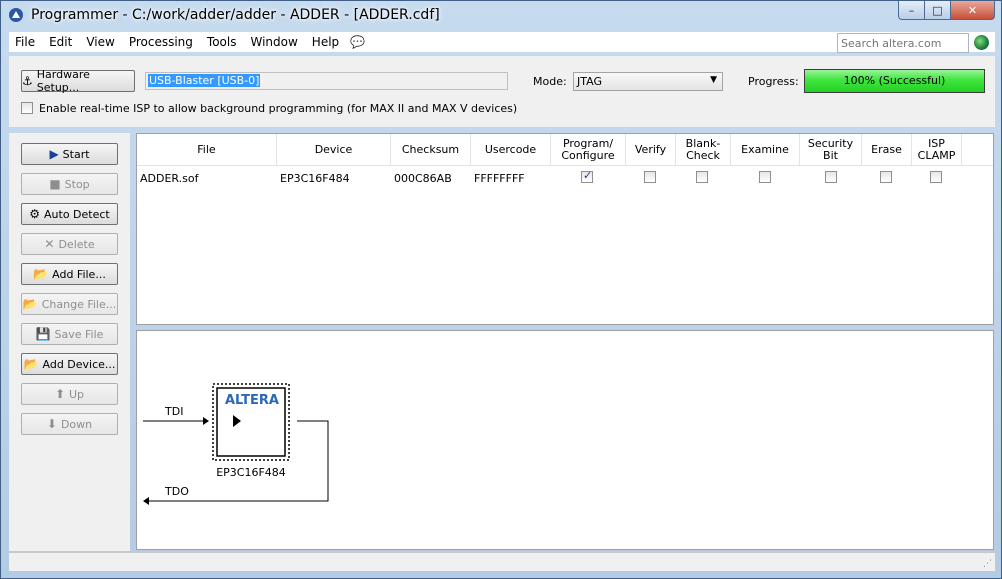  What do you see at coordinates (207, 150) in the screenshot?
I see `col-file: File` at bounding box center [207, 150].